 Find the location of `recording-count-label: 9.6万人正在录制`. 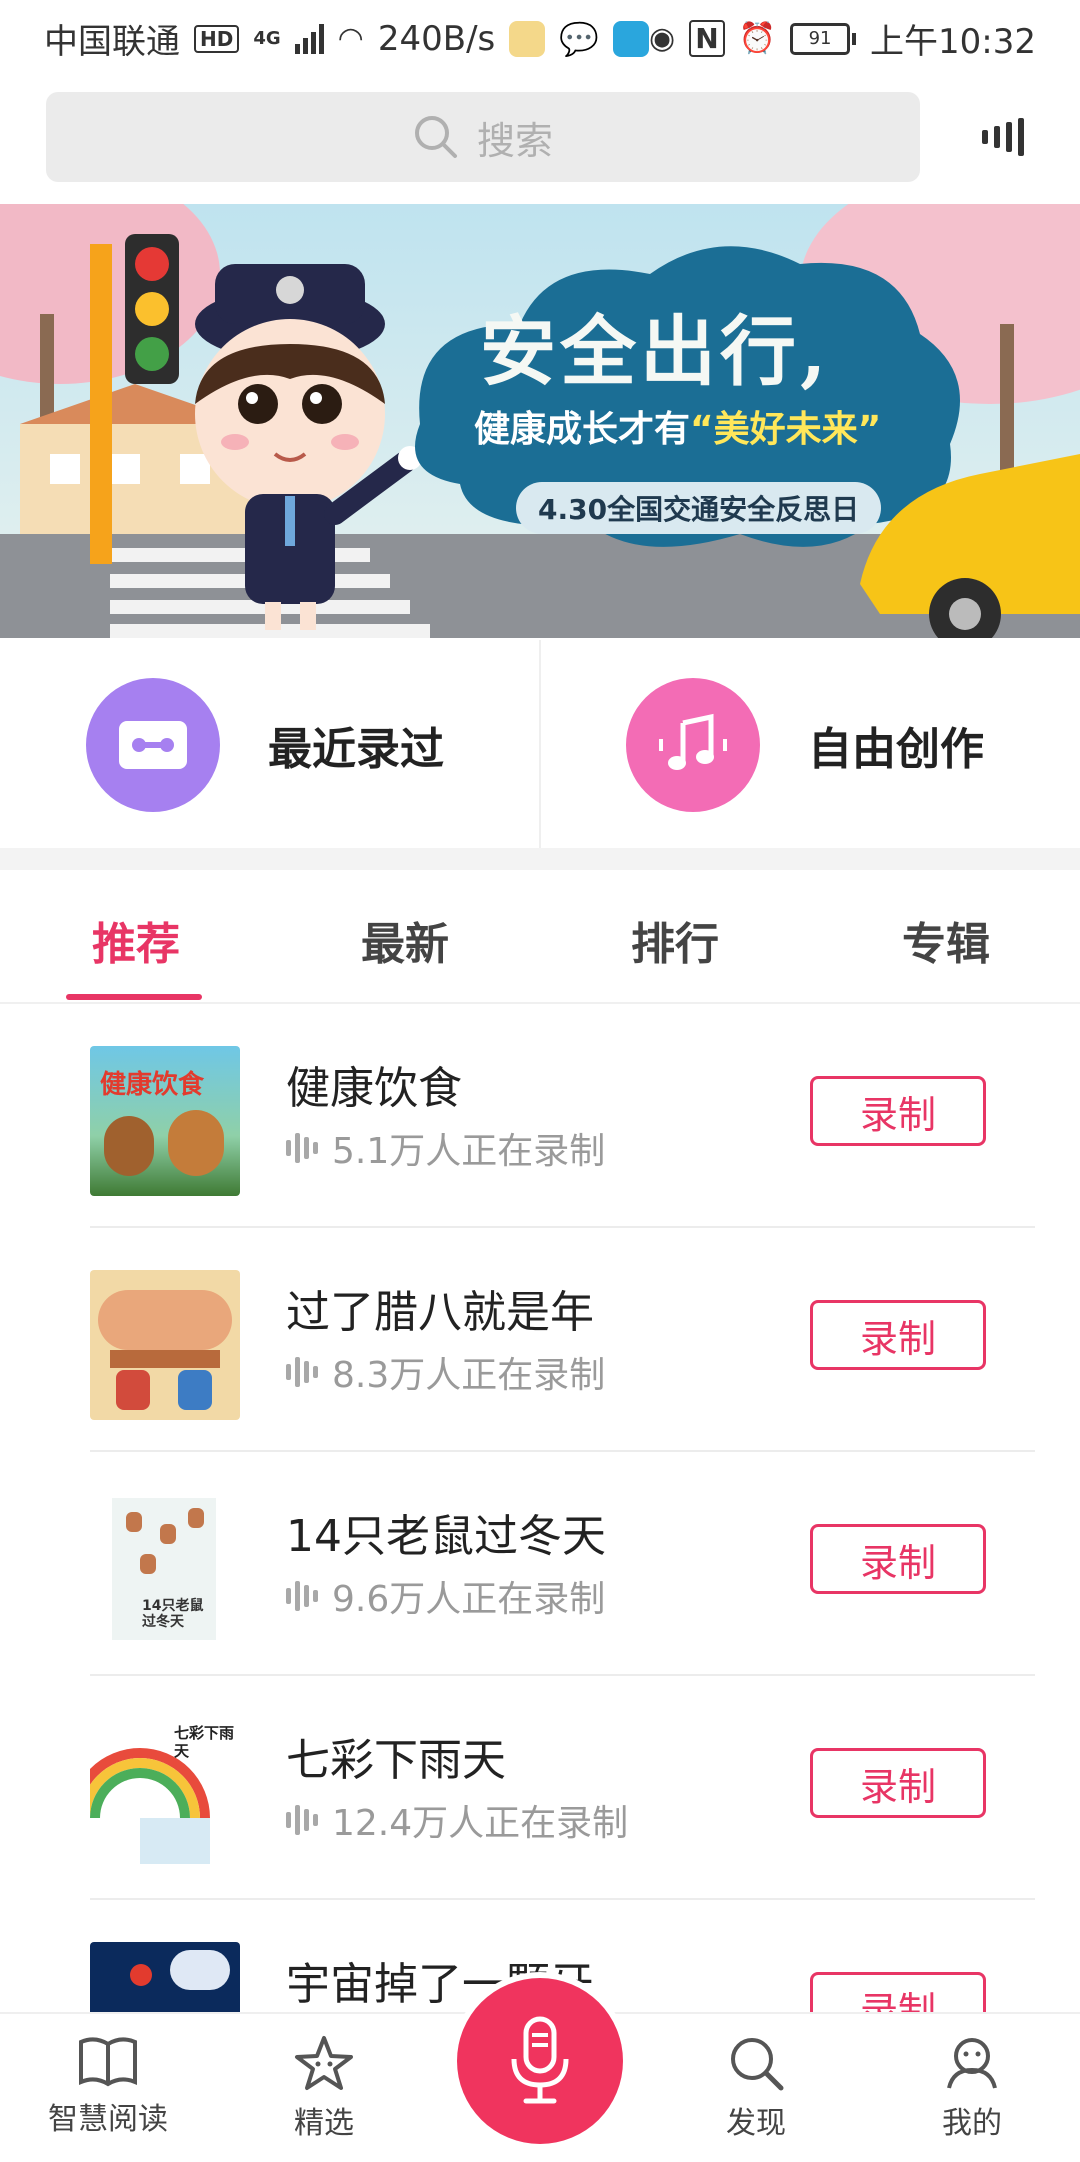

recording-count-label: 9.6万人正在录制 is located at coordinates (469, 1599).